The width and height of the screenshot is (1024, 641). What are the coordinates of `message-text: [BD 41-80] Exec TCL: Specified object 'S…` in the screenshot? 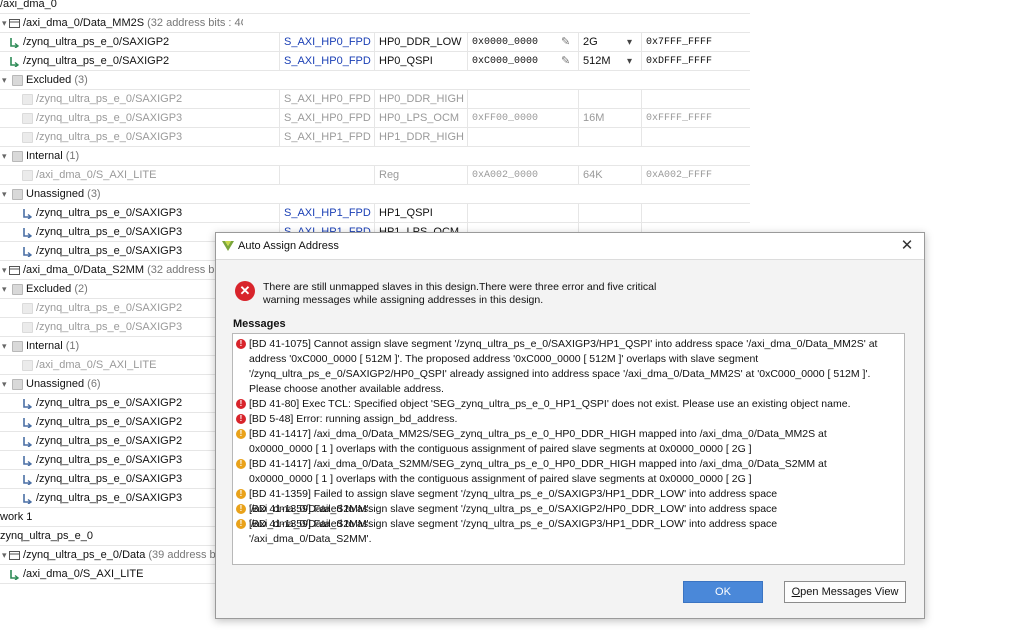 It's located at (550, 404).